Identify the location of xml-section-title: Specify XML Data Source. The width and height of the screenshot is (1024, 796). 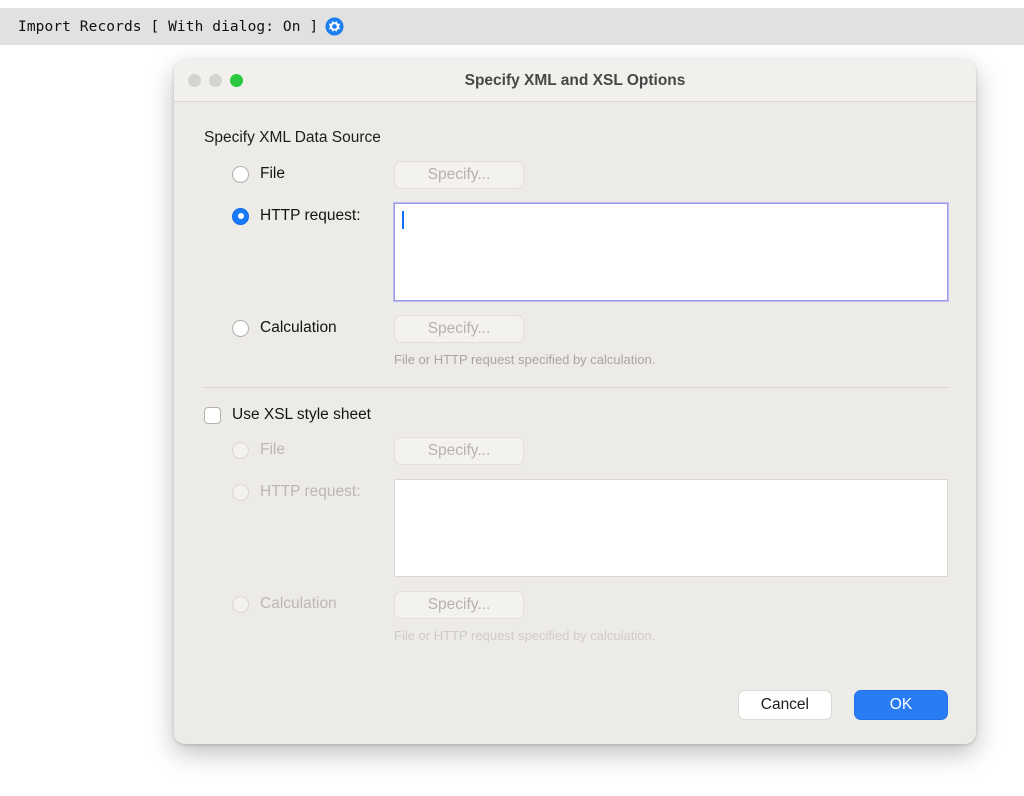
(292, 137).